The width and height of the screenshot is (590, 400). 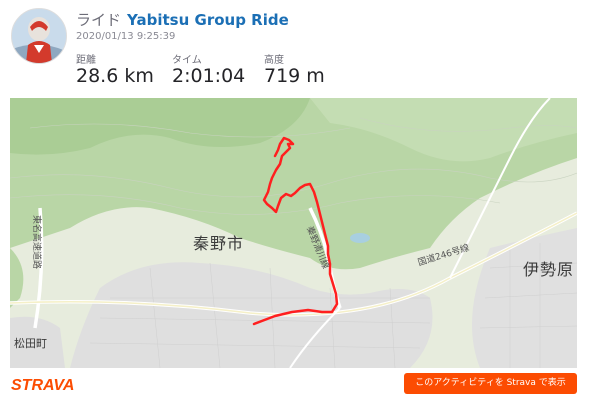 I want to click on avatar, so click(x=39, y=36).